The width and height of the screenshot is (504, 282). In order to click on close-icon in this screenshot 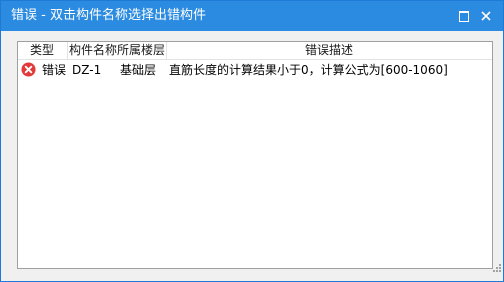, I will do `click(486, 16)`.